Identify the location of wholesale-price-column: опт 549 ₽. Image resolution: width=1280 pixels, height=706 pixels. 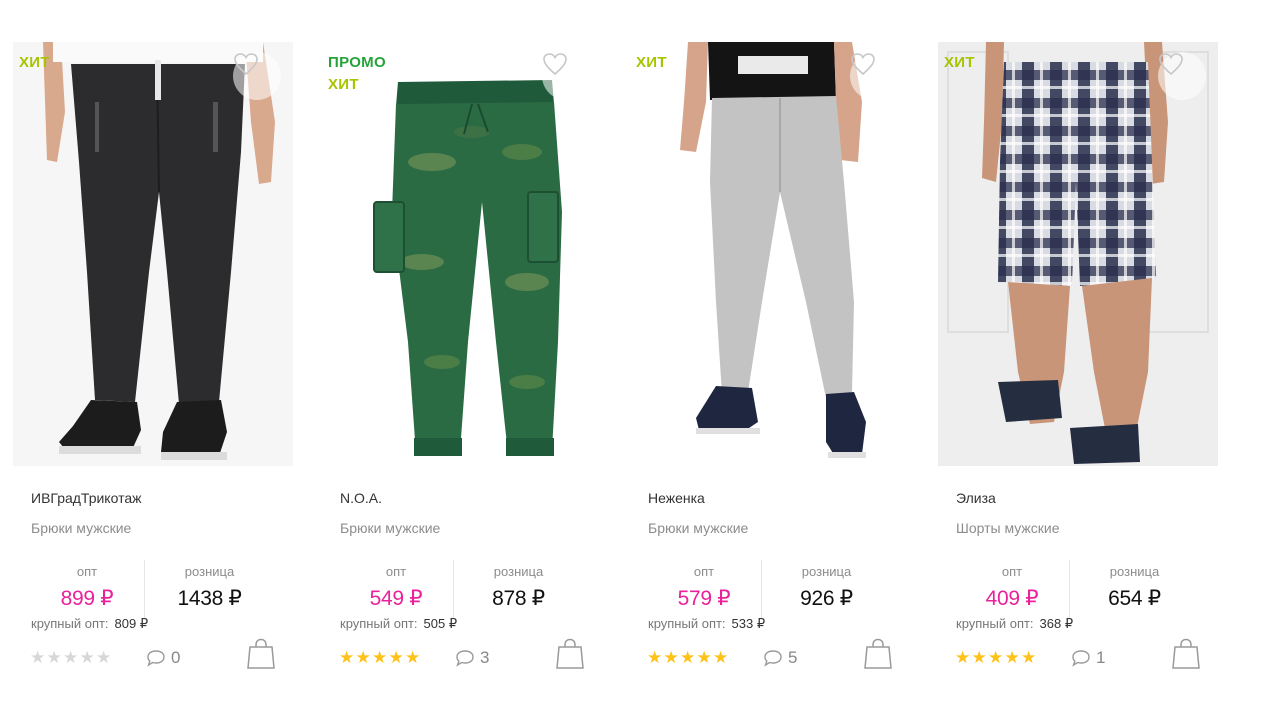
(396, 589).